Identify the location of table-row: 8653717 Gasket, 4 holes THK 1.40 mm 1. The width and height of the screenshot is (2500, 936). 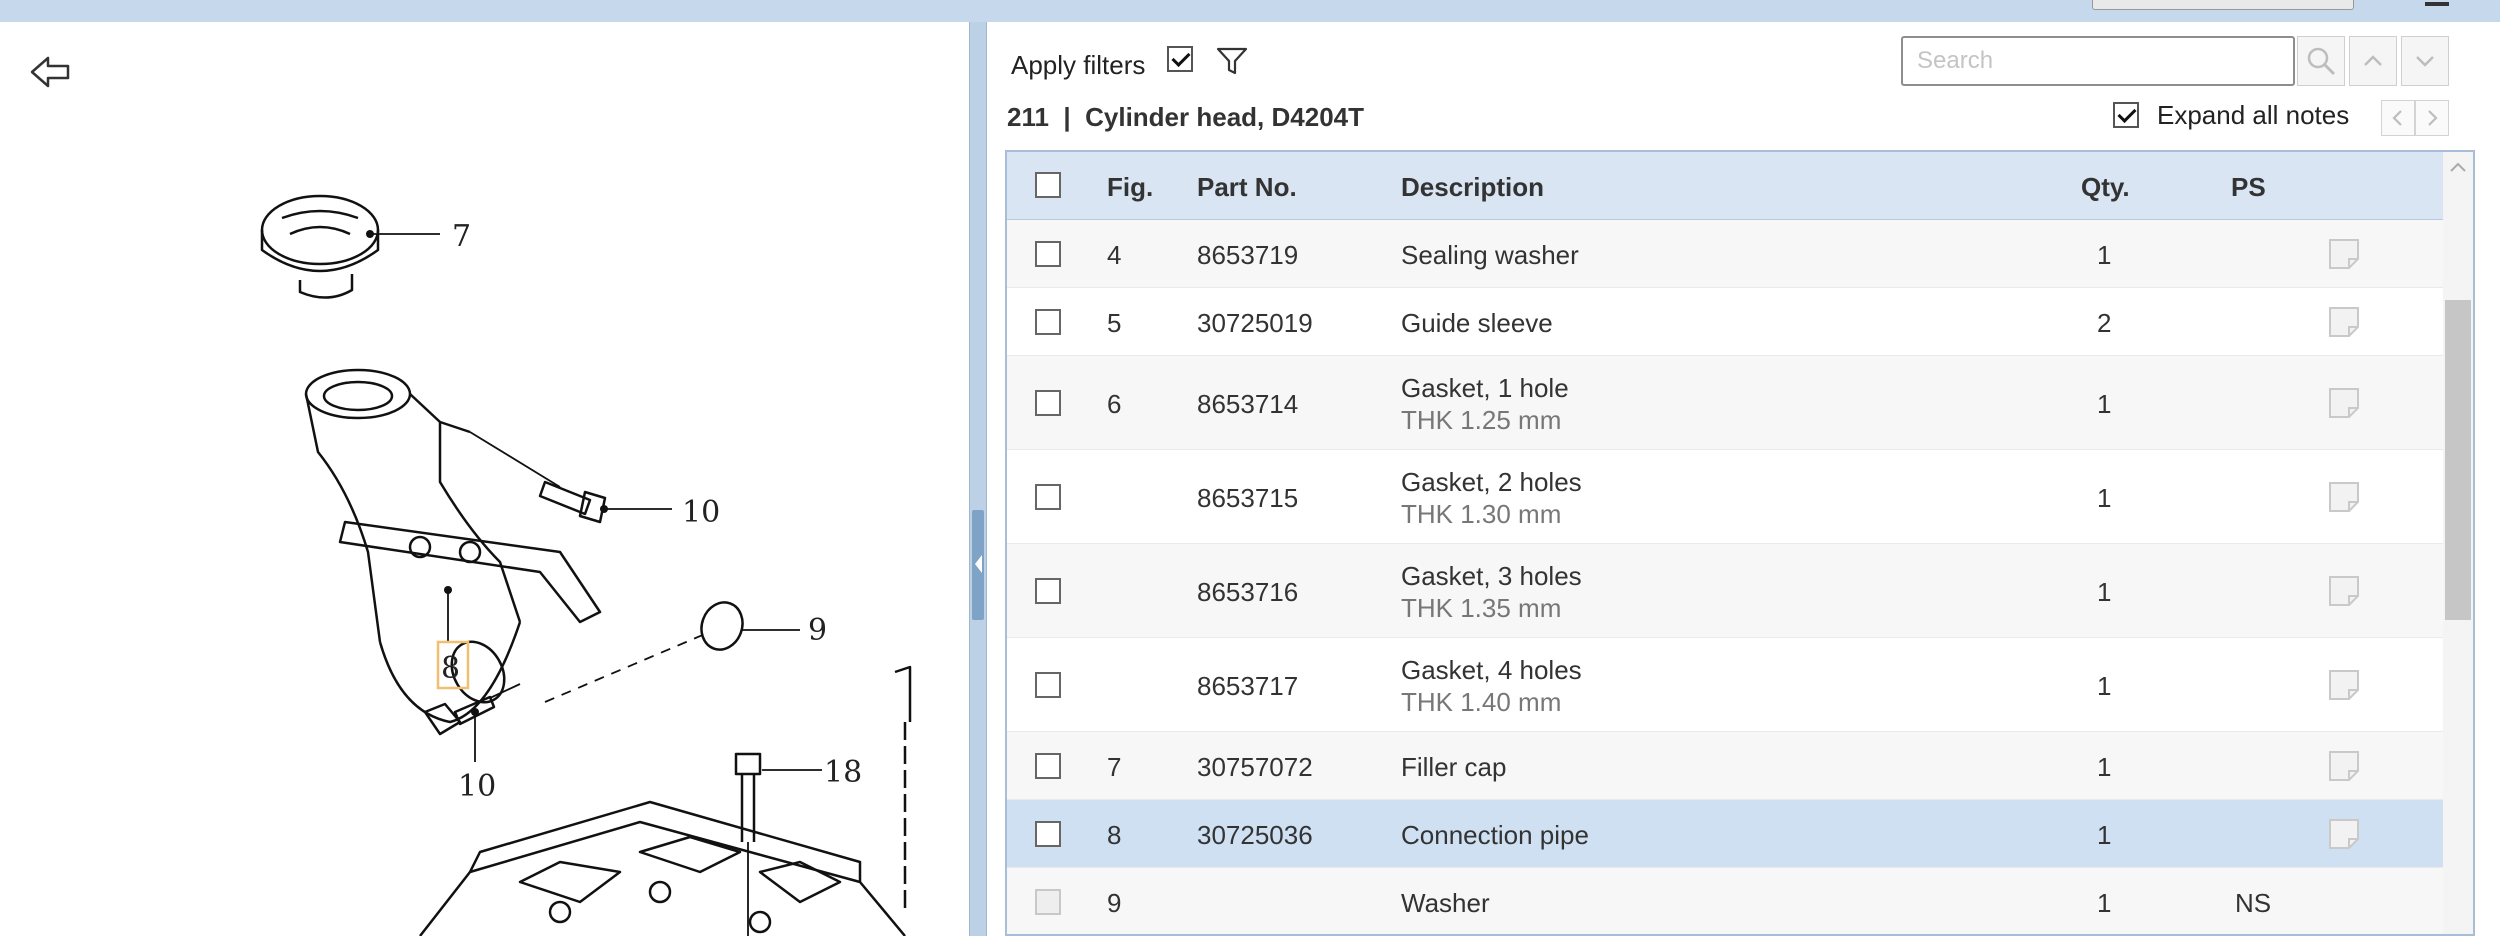
(1725, 685).